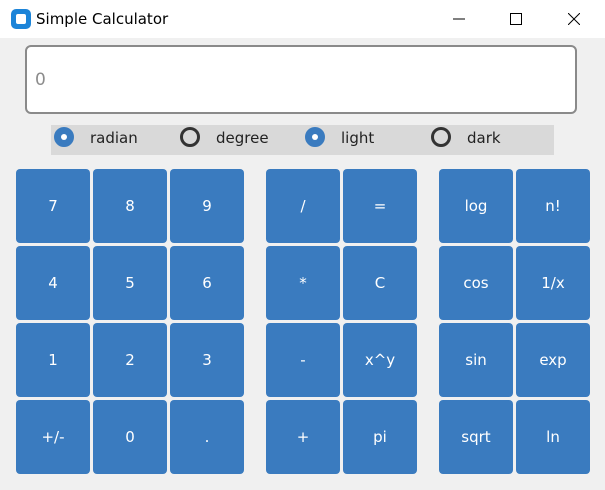  What do you see at coordinates (380, 437) in the screenshot?
I see `key-pi: pi` at bounding box center [380, 437].